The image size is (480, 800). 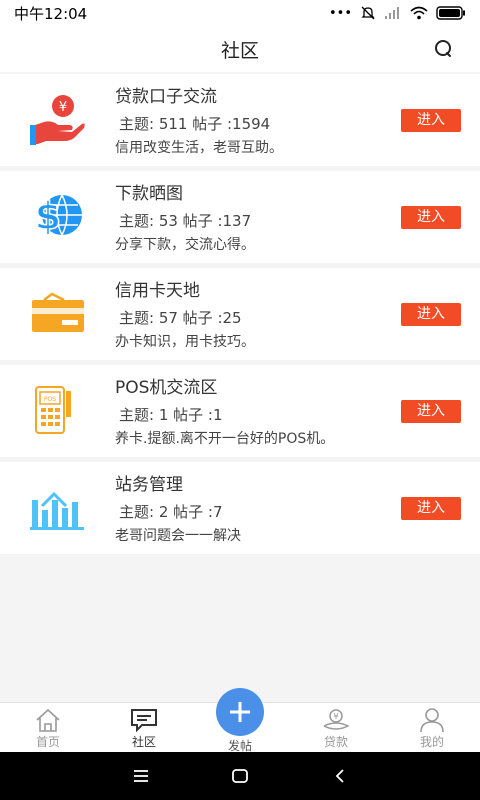 I want to click on system-nav-bar, so click(x=240, y=776).